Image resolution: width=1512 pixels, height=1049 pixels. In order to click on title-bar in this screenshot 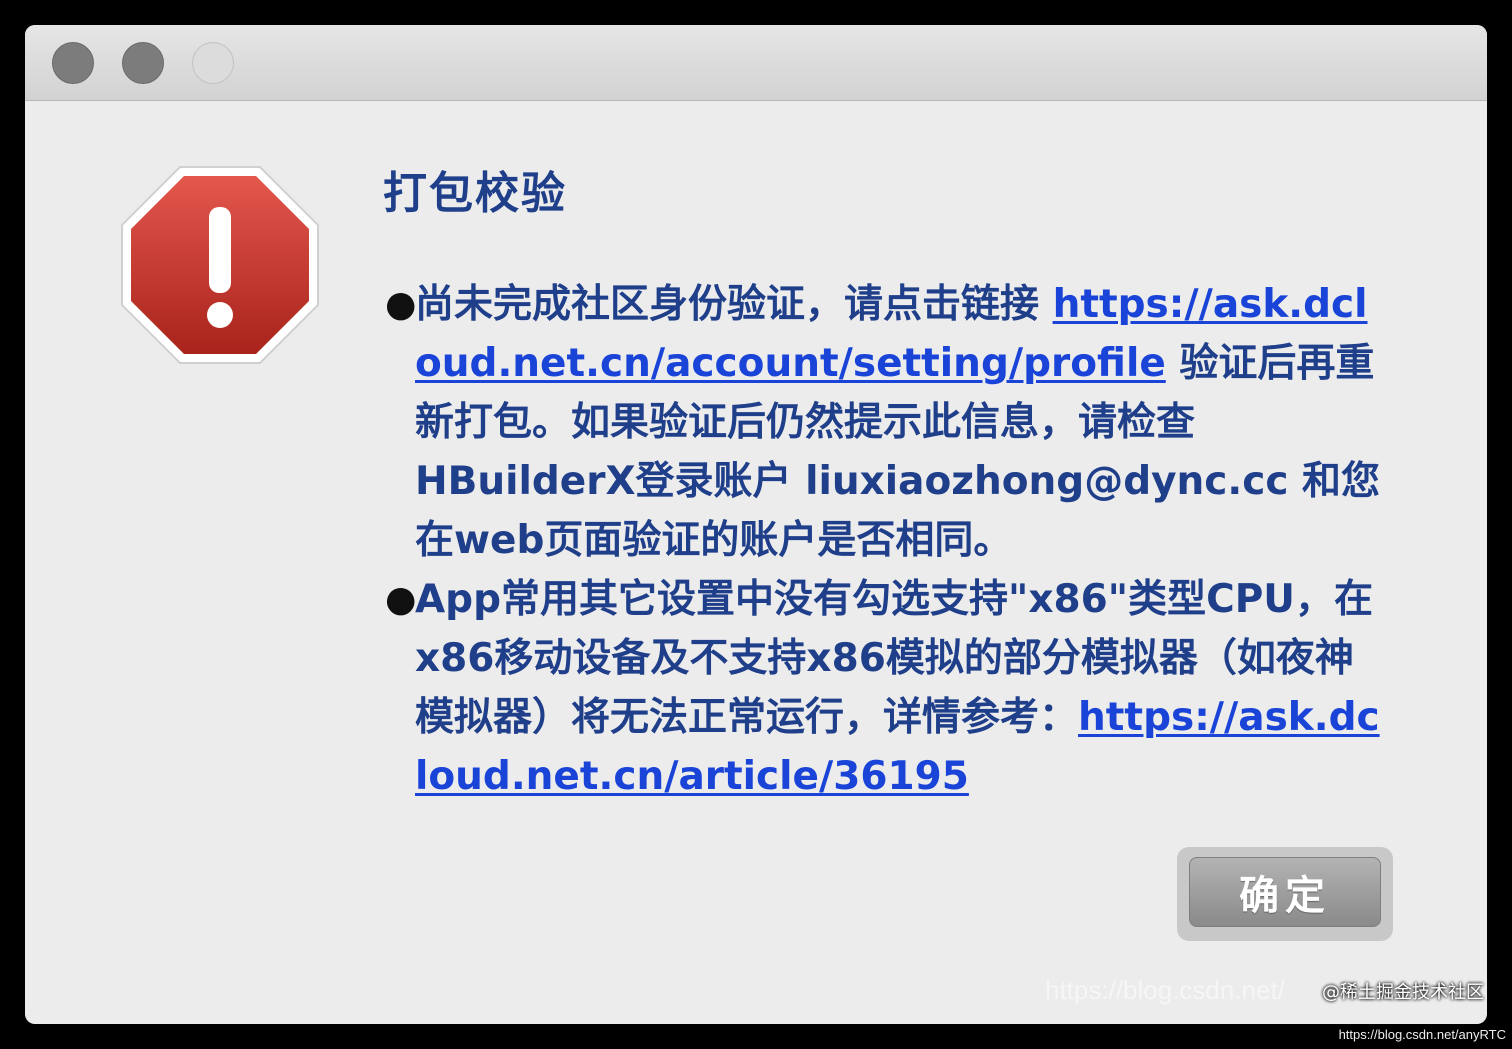, I will do `click(756, 63)`.